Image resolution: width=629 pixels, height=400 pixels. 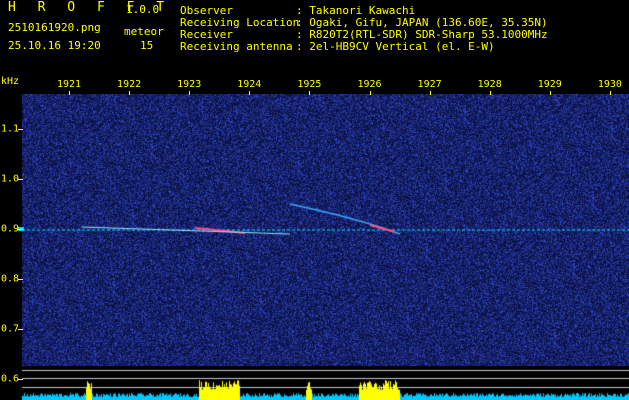 What do you see at coordinates (236, 46) in the screenshot?
I see `antenna-label: Receiving antenna` at bounding box center [236, 46].